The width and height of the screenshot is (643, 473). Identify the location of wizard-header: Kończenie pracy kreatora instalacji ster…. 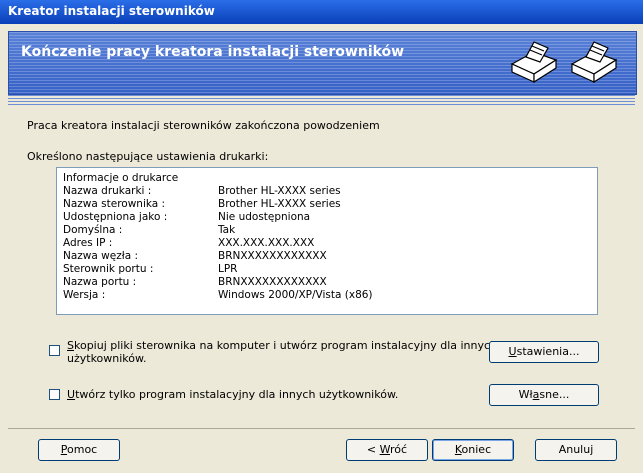
(322, 63).